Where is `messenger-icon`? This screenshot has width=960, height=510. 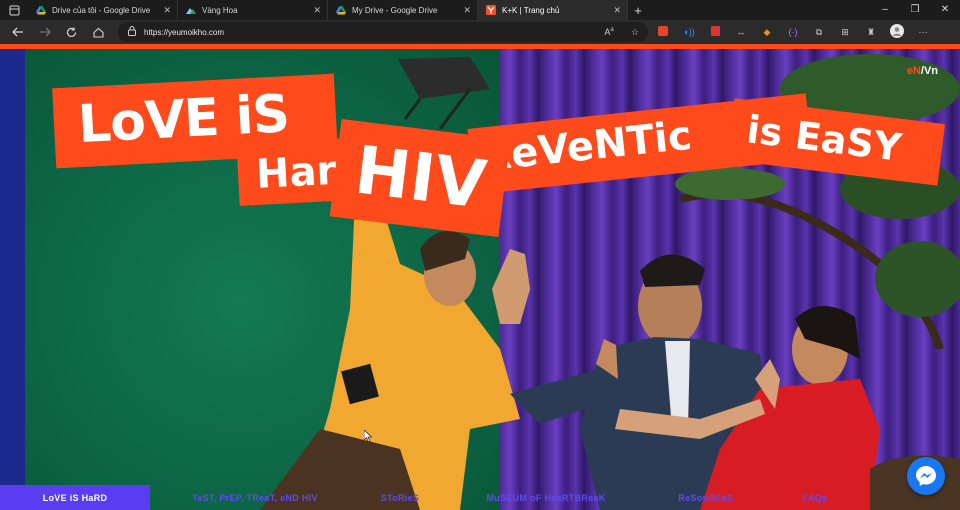
messenger-icon is located at coordinates (926, 476).